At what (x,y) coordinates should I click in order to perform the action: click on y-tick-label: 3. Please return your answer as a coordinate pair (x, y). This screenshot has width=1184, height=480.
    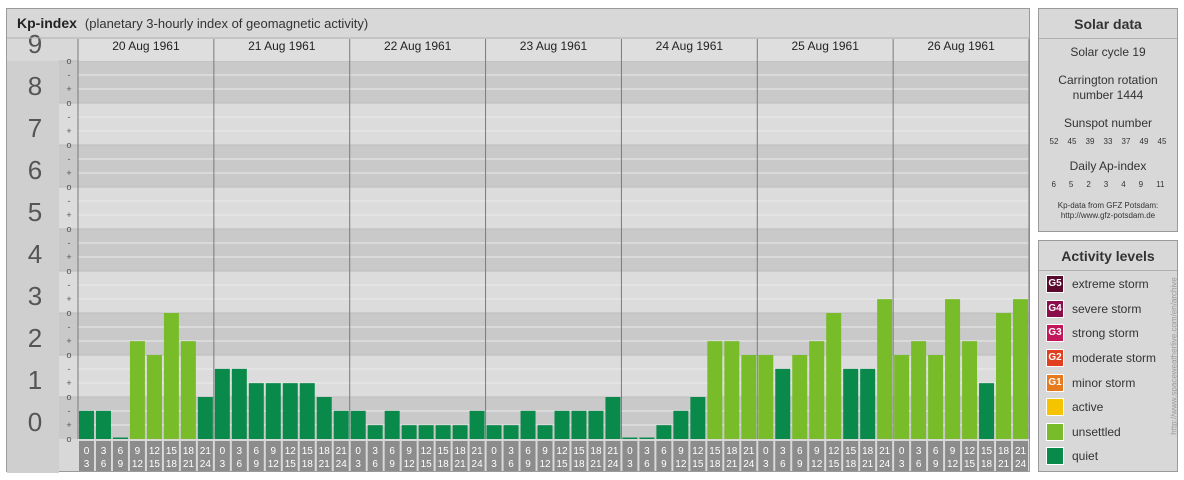
    Looking at the image, I should click on (35, 296).